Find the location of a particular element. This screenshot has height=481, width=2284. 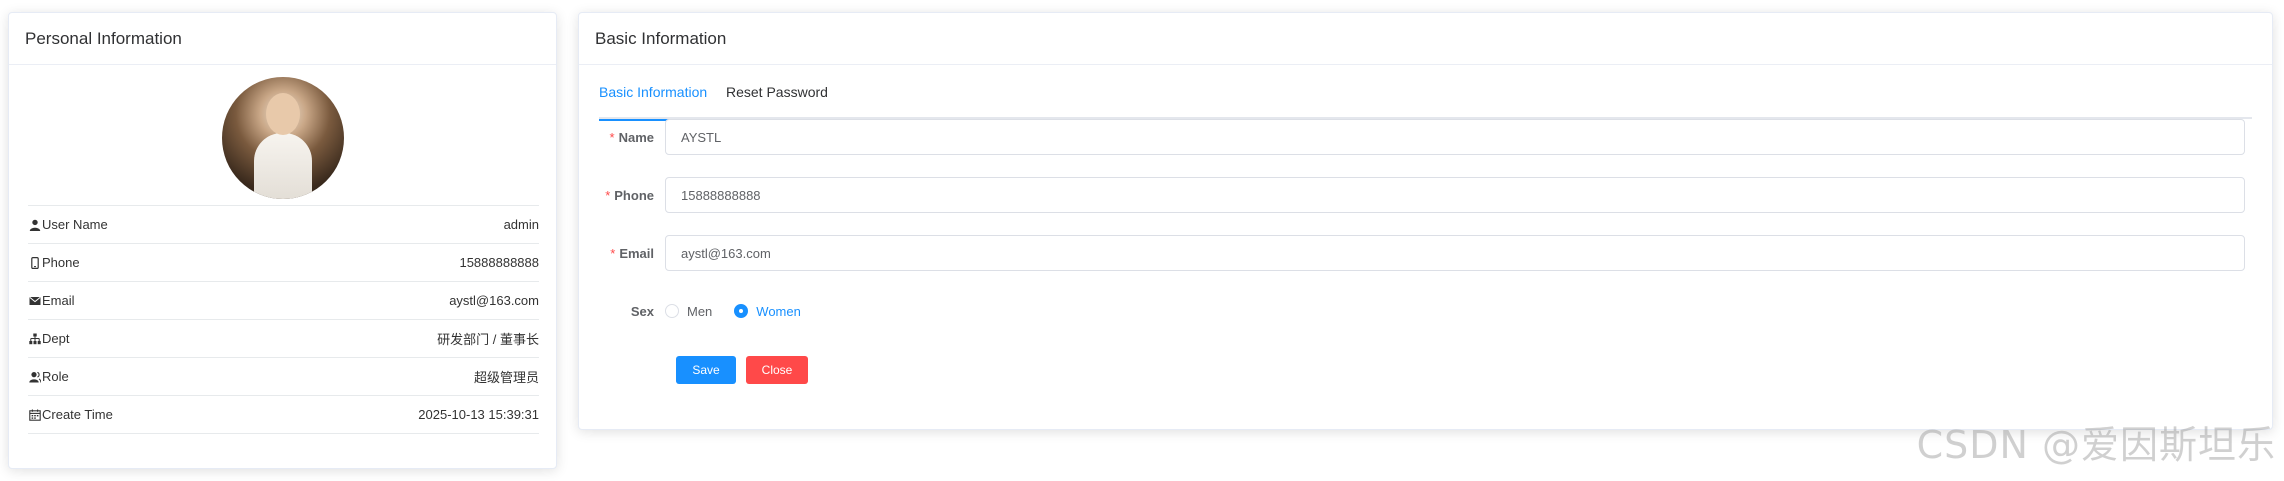

radio-men-label: Men is located at coordinates (700, 311).